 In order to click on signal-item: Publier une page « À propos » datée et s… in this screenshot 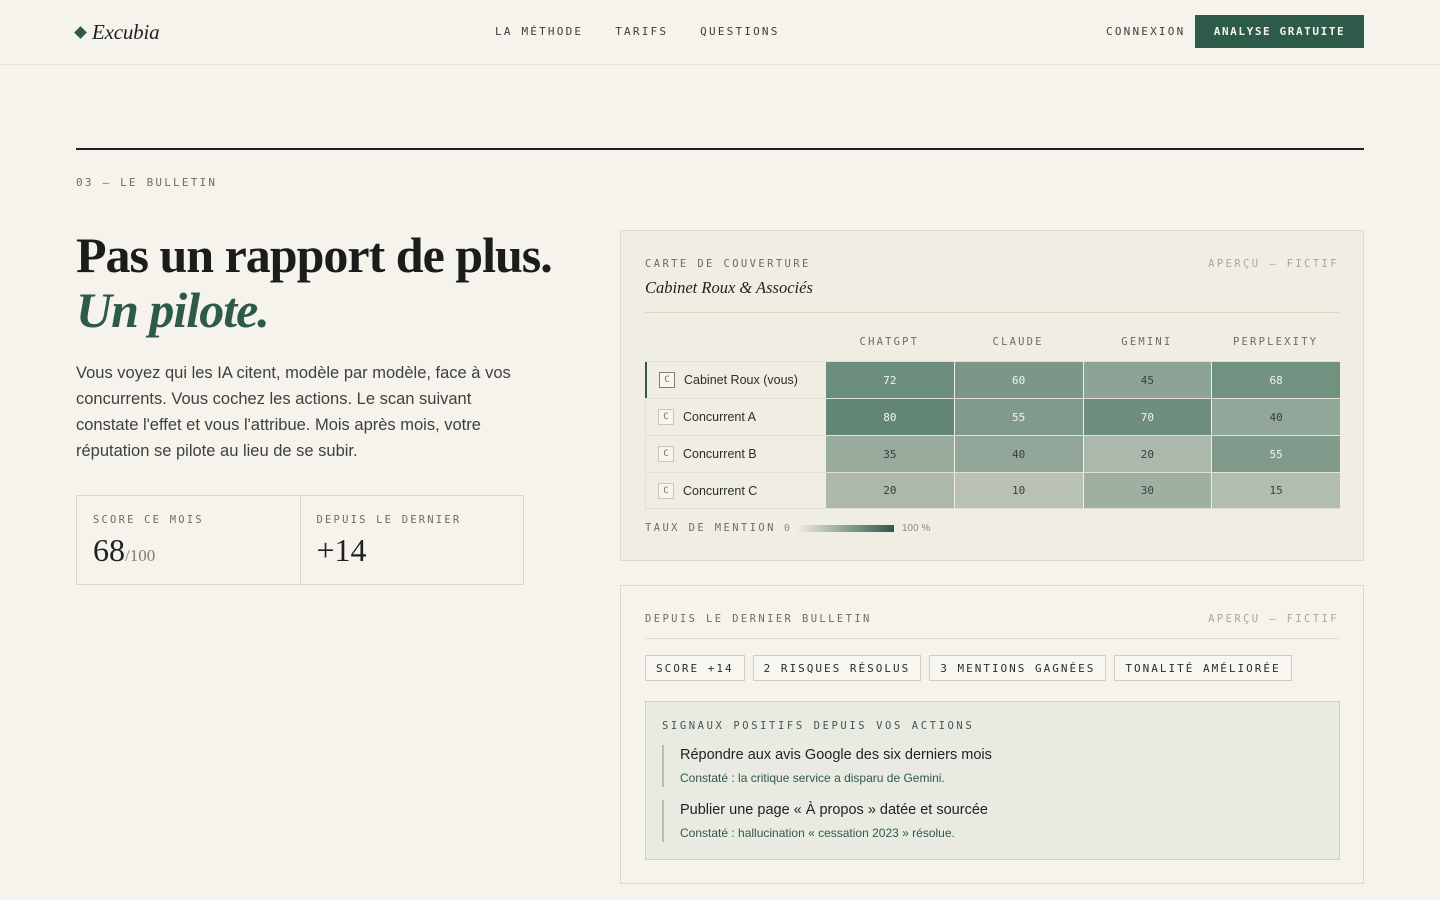, I will do `click(825, 821)`.